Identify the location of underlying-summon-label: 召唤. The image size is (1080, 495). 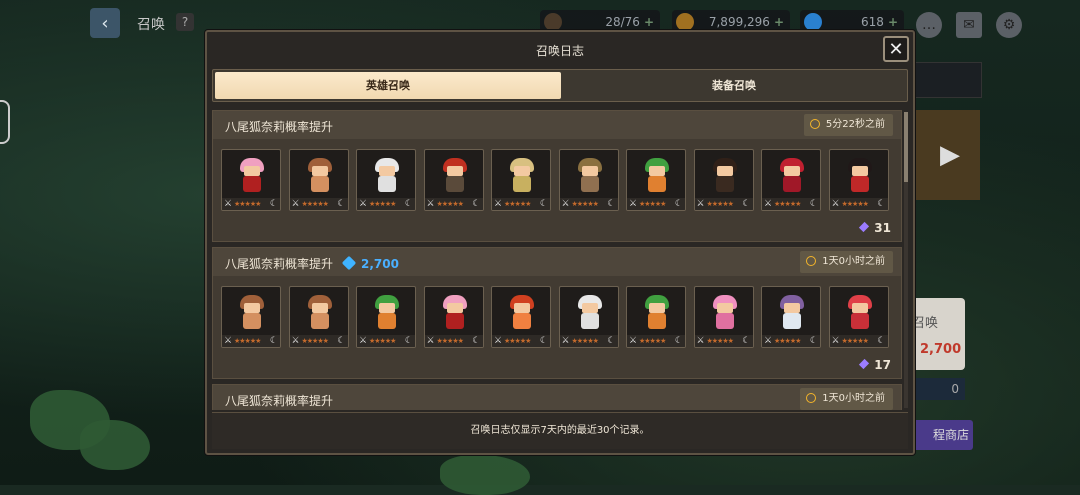
(925, 323).